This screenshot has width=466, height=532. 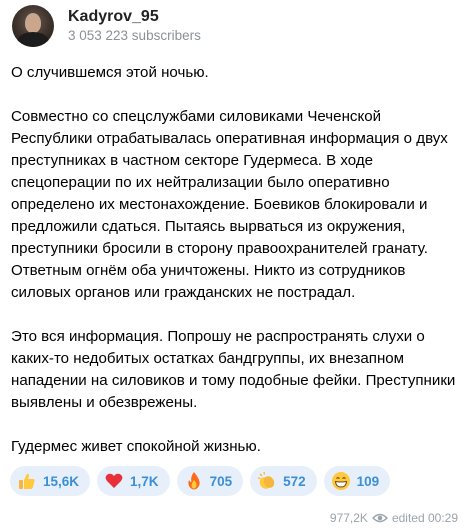 What do you see at coordinates (266, 480) in the screenshot?
I see `clapping-hands-icon` at bounding box center [266, 480].